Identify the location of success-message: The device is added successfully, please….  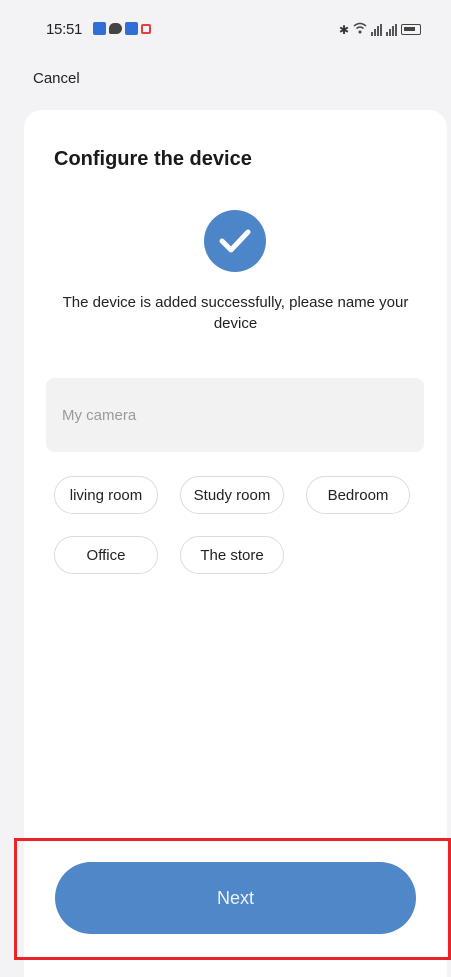
(235, 313).